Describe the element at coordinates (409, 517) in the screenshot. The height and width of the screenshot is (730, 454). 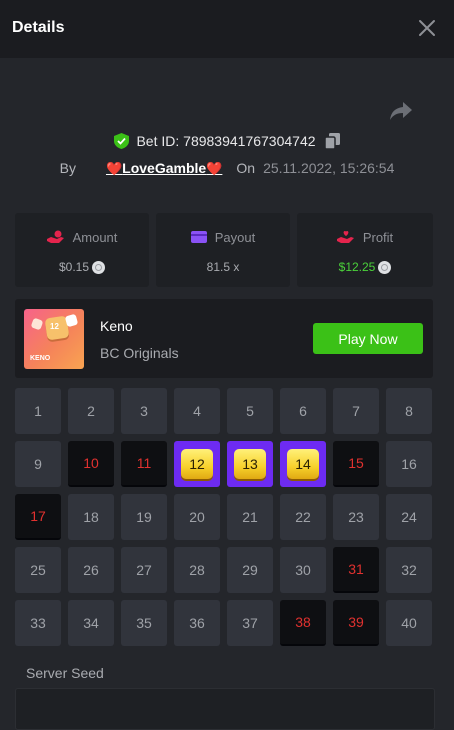
I see `keno-number-24: 24` at that location.